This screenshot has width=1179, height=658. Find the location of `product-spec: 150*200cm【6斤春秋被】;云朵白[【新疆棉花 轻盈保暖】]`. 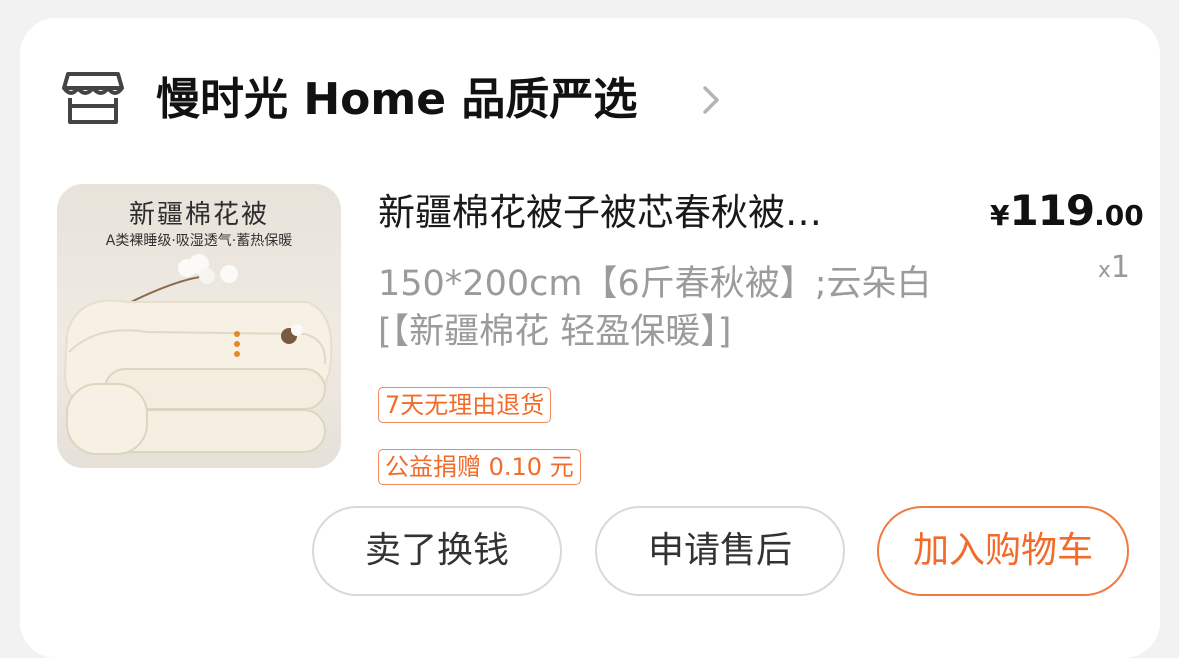

product-spec: 150*200cm【6斤春秋被】;云朵白[【新疆棉花 轻盈保暖】] is located at coordinates (655, 308).